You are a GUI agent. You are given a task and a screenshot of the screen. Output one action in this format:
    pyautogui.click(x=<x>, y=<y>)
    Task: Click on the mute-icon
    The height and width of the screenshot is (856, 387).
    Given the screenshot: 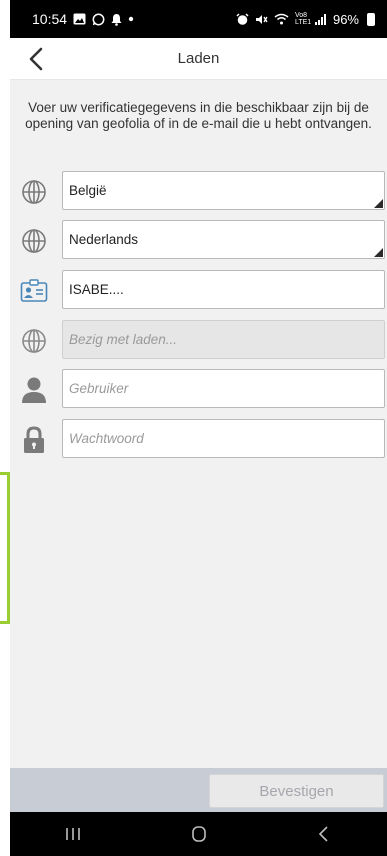 What is the action you would take?
    pyautogui.click(x=261, y=19)
    